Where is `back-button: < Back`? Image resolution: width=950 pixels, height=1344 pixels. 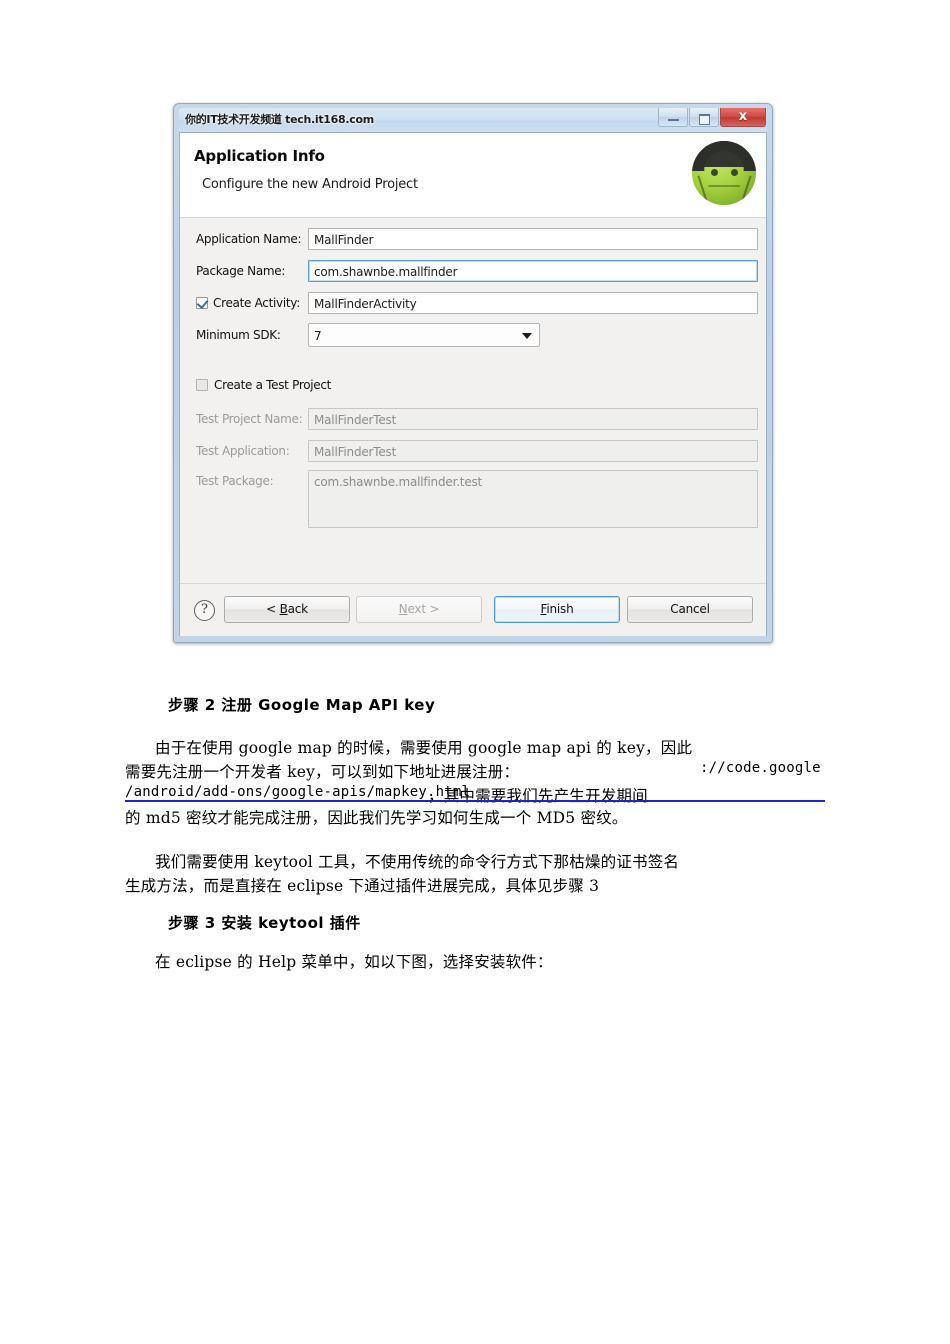 back-button: < Back is located at coordinates (287, 609).